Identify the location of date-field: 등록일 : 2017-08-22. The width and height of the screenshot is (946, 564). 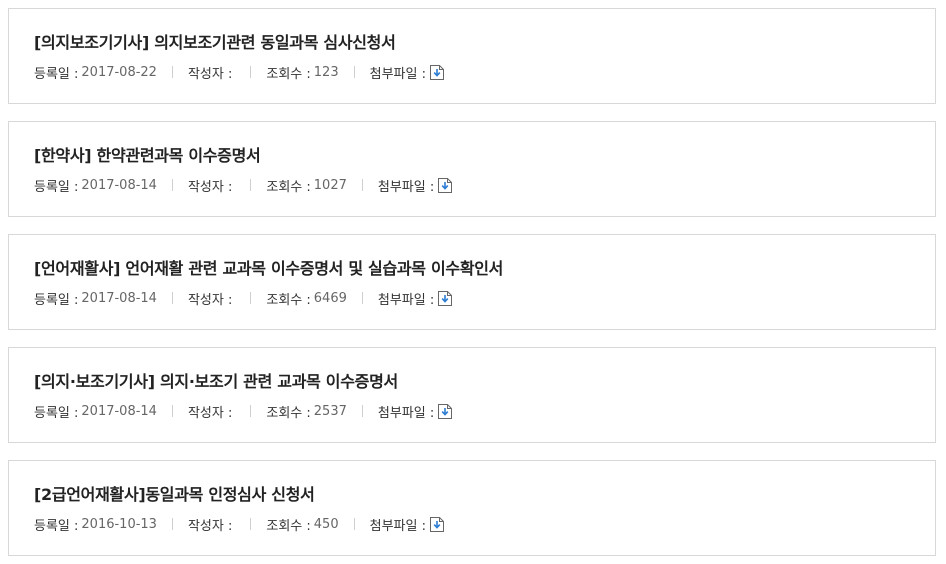
(95, 72).